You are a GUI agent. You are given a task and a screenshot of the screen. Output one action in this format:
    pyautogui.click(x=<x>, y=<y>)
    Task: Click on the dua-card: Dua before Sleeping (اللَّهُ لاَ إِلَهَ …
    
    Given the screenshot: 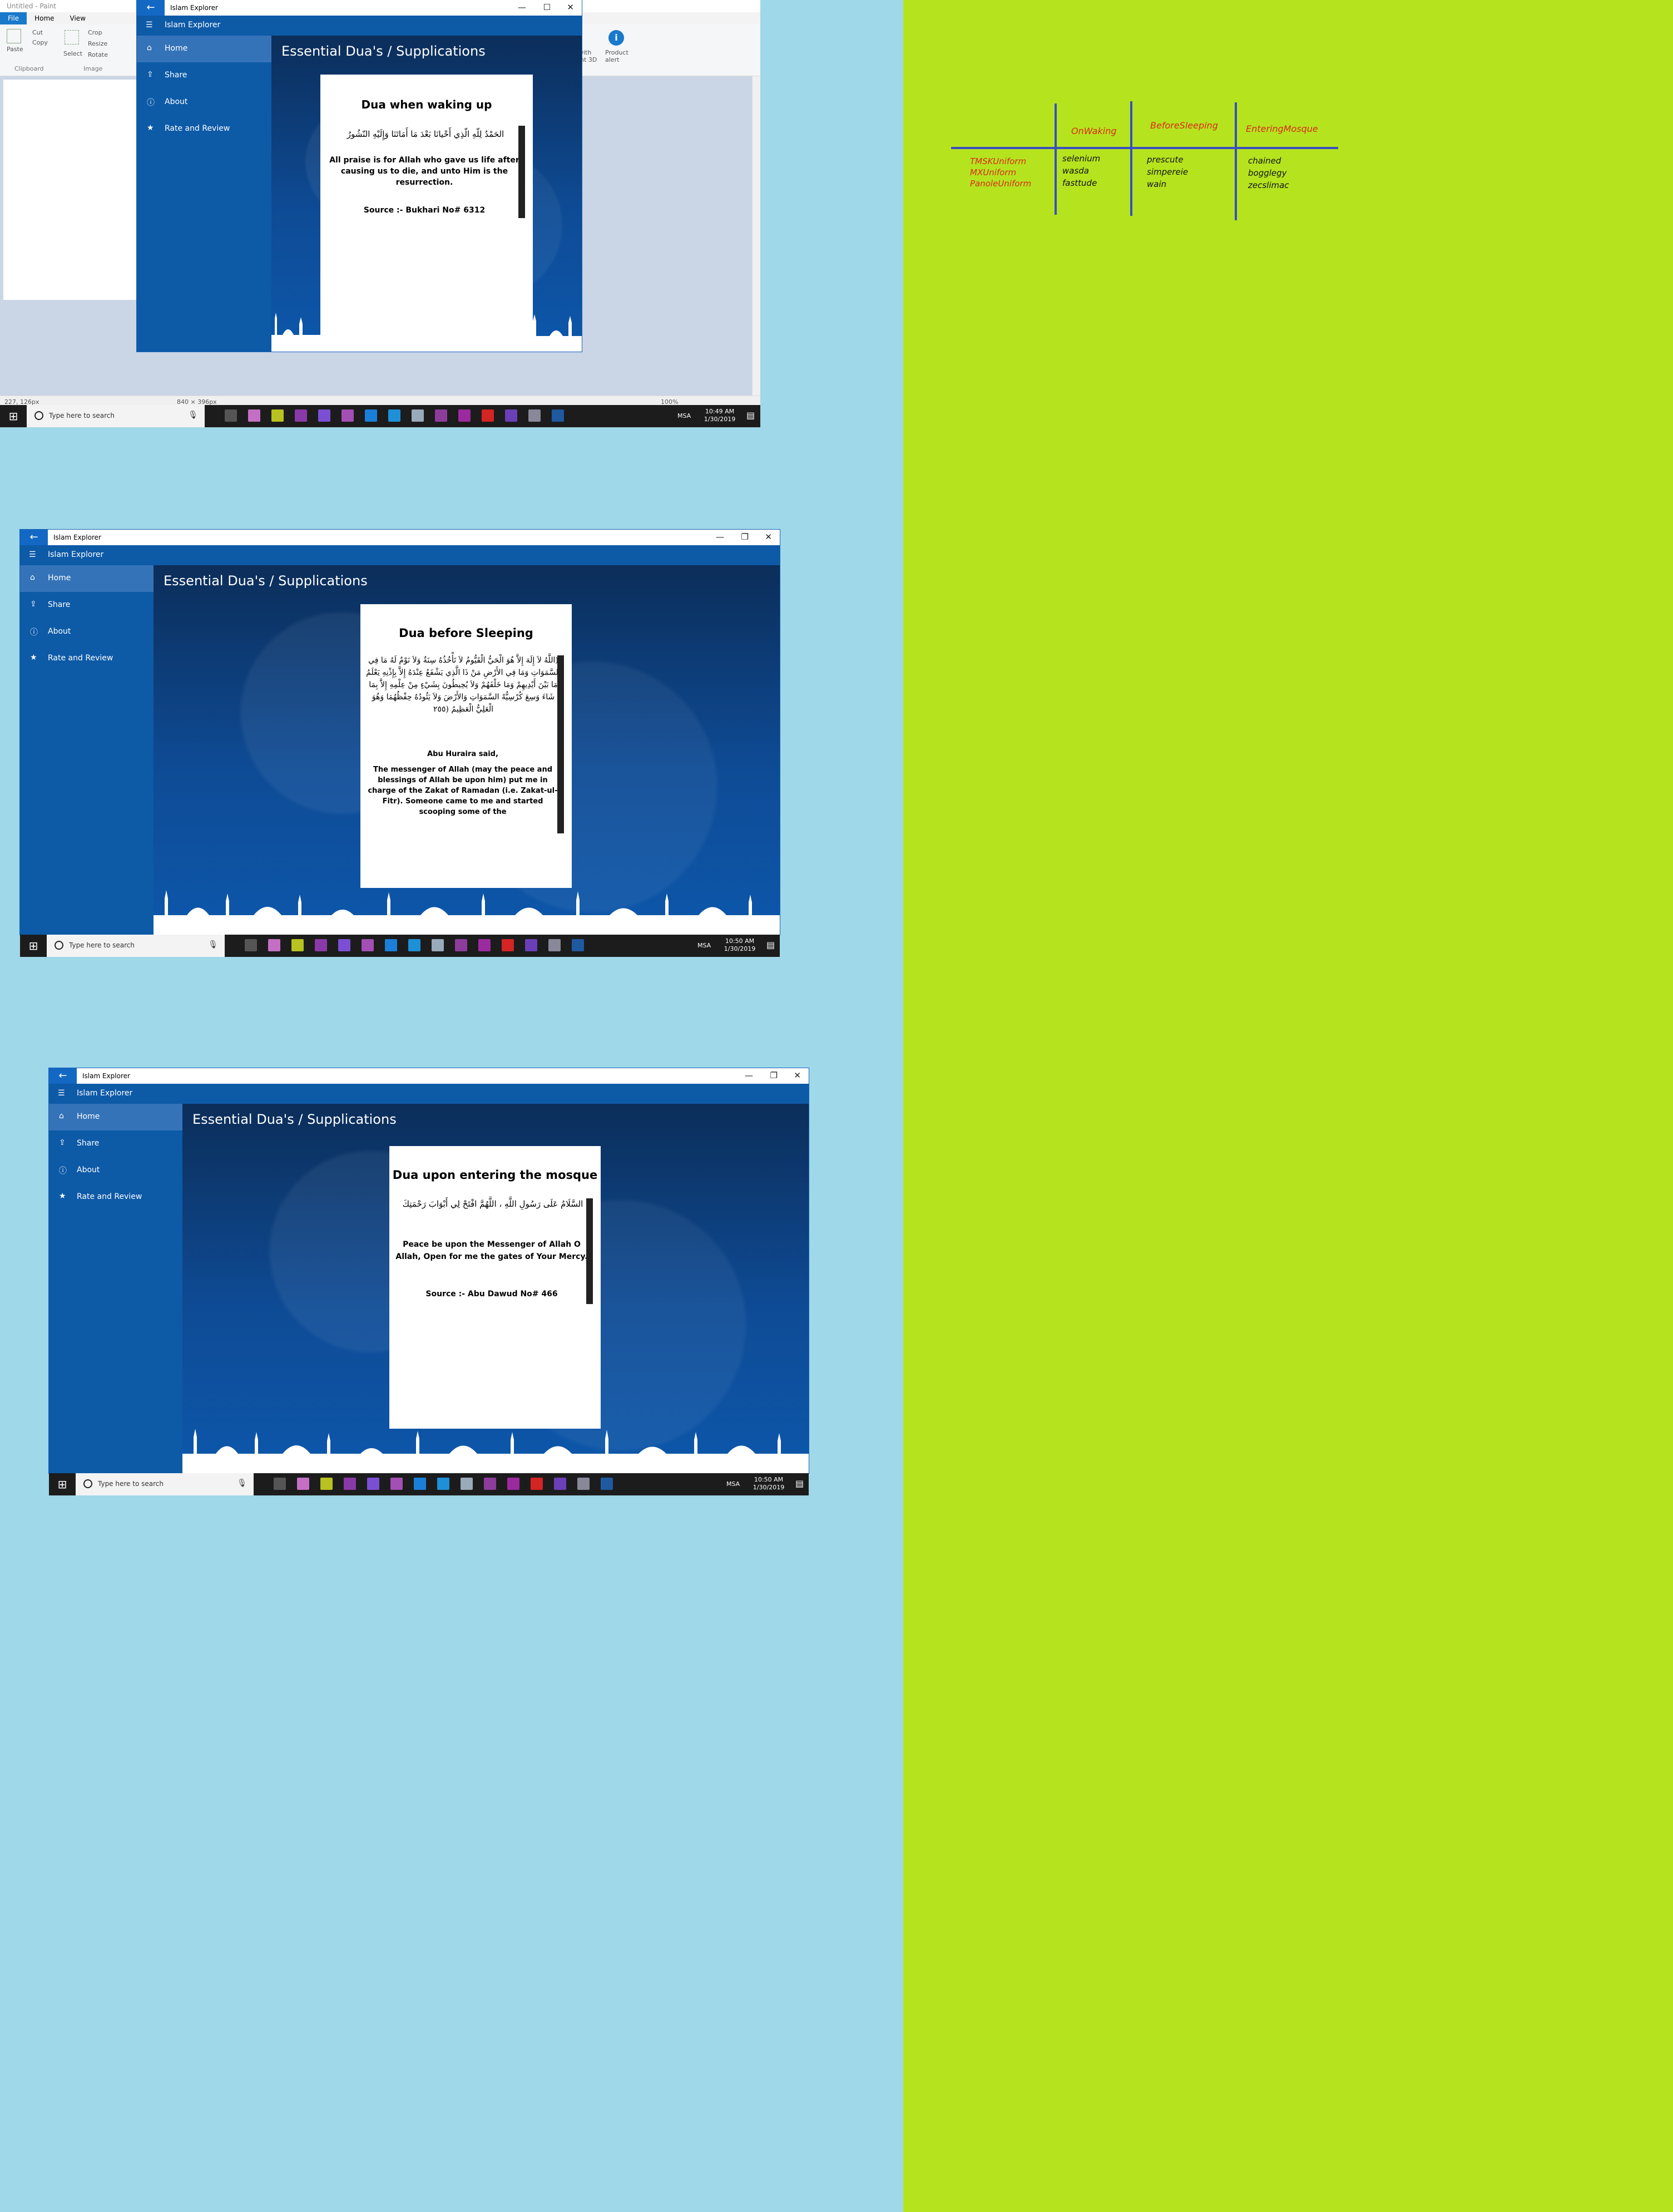 What is the action you would take?
    pyautogui.click(x=466, y=746)
    